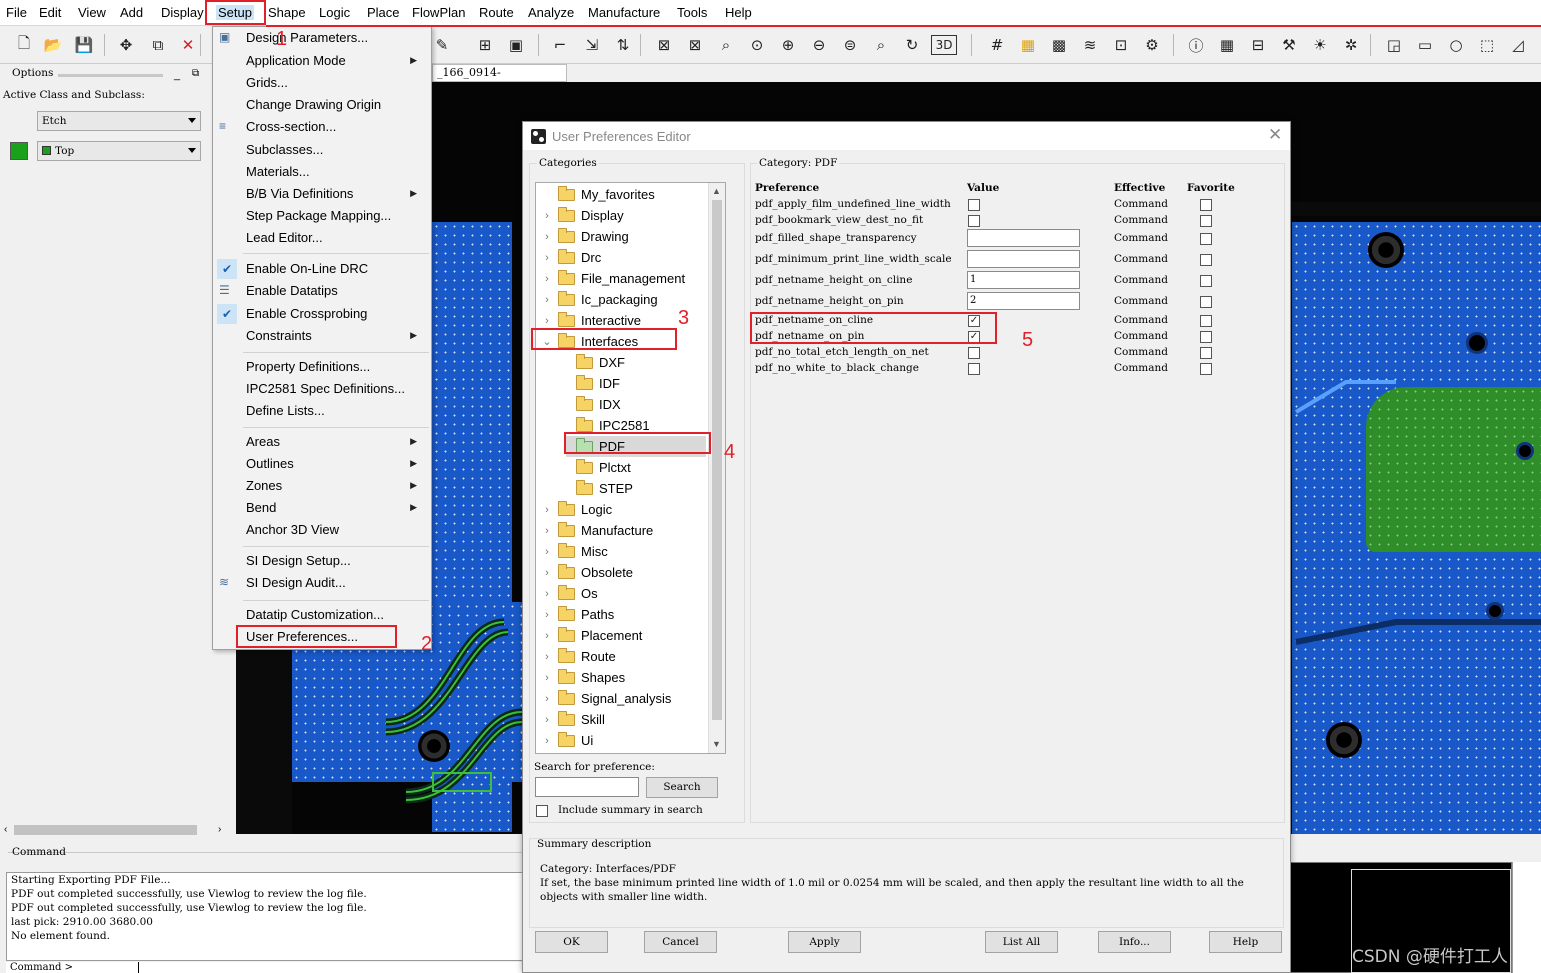 The height and width of the screenshot is (973, 1541). Describe the element at coordinates (564, 740) in the screenshot. I see `tree-item: › Ui` at that location.